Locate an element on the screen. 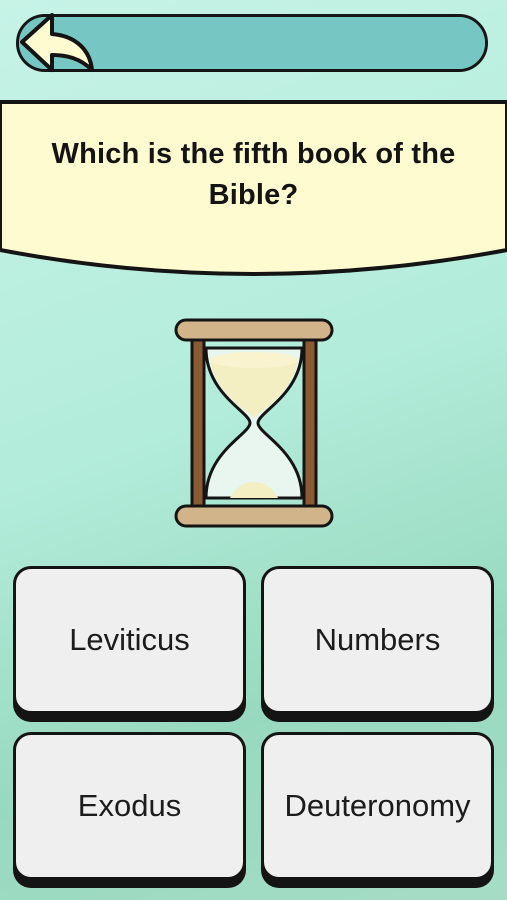  answer-button-3: Exodus is located at coordinates (129, 806).